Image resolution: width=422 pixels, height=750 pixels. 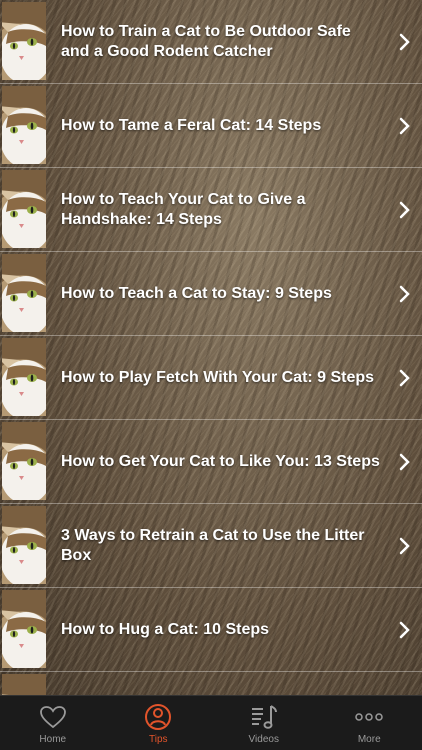 I want to click on article-title: How to Hug a Cat: 10 Steps, so click(x=165, y=629).